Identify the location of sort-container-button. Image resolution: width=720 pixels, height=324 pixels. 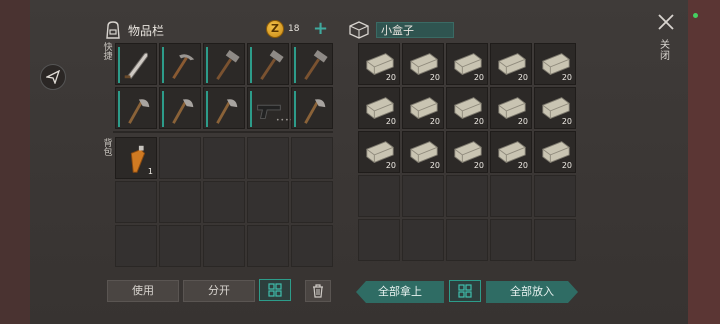
(465, 291).